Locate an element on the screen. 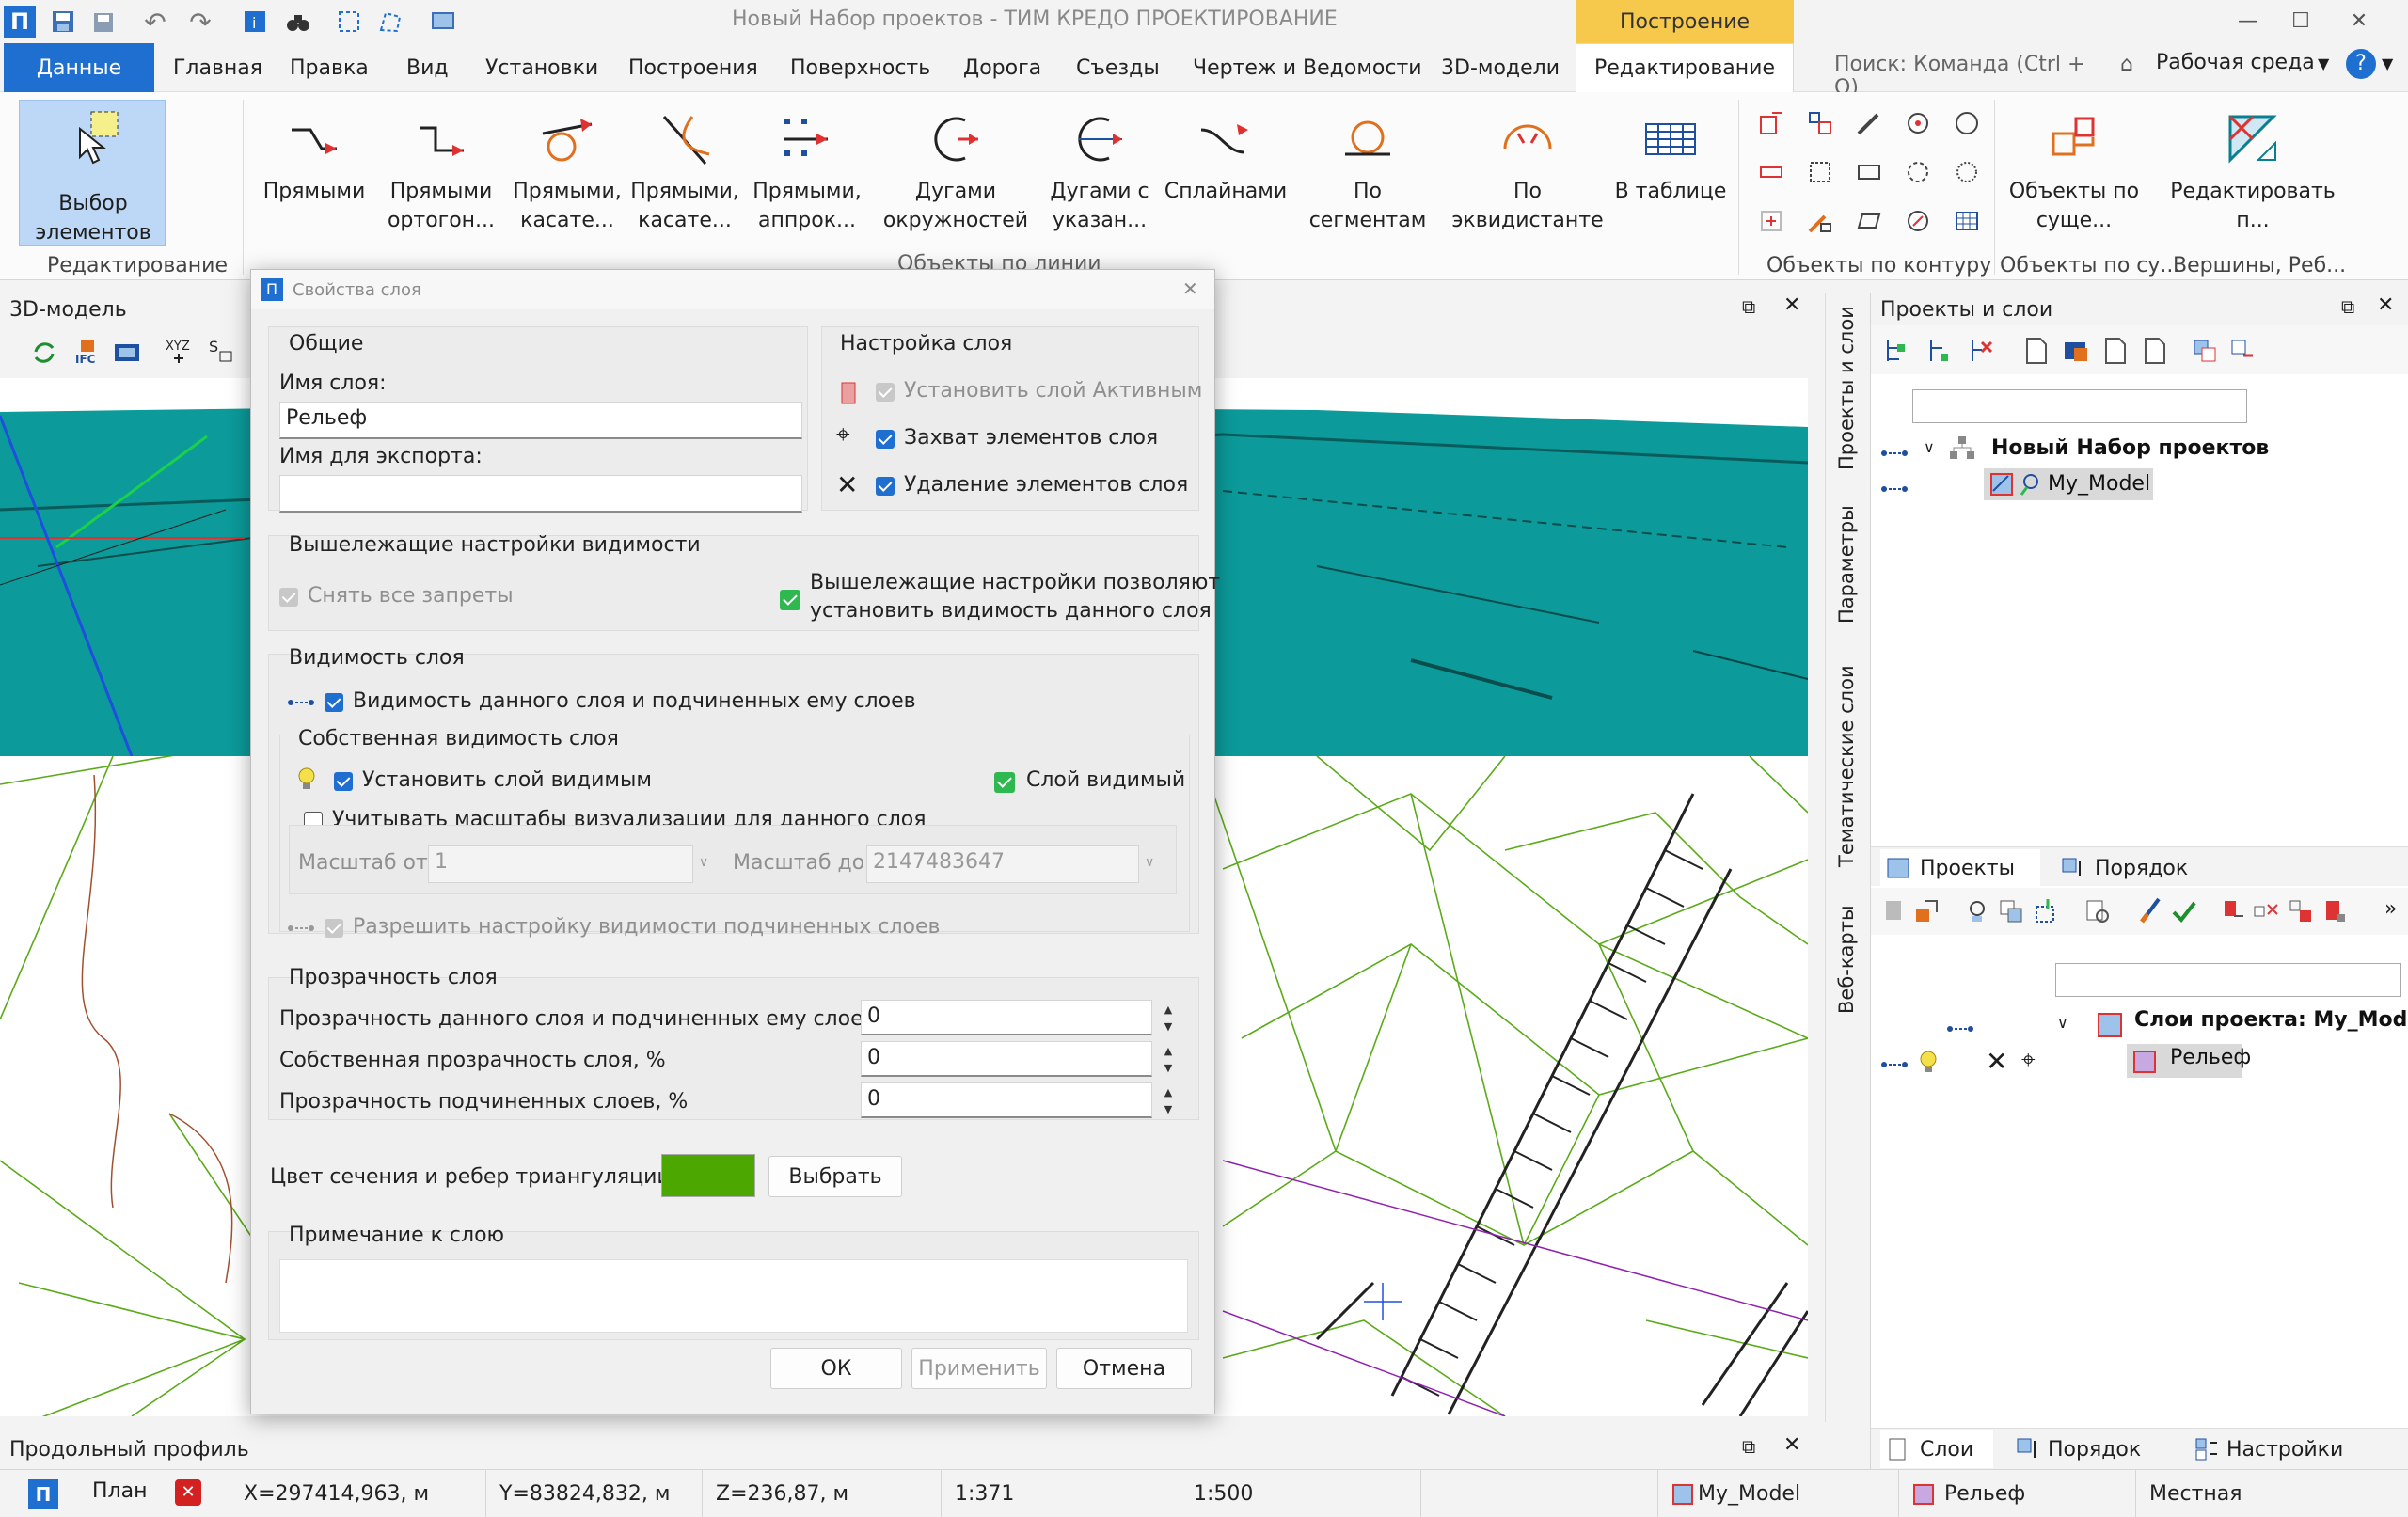  tab-3d-models: 3D-модели is located at coordinates (1501, 67).